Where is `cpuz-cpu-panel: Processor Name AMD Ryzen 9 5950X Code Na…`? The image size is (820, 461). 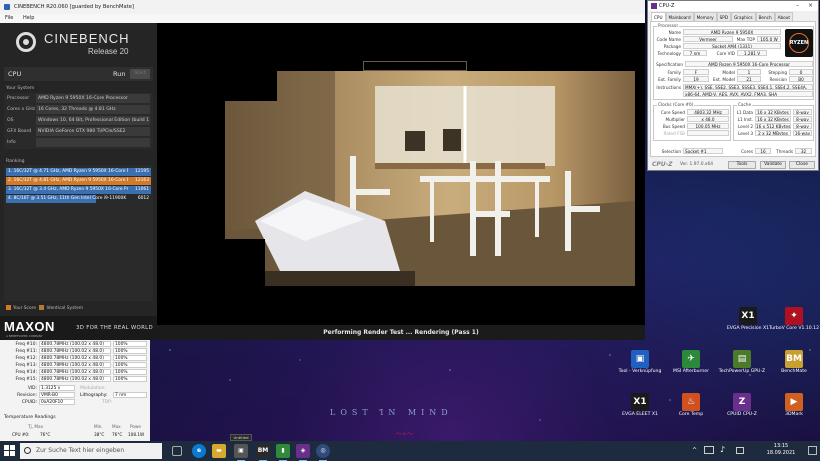 cpuz-cpu-panel: Processor Name AMD Ryzen 9 5950X Code Na… is located at coordinates (733, 89).